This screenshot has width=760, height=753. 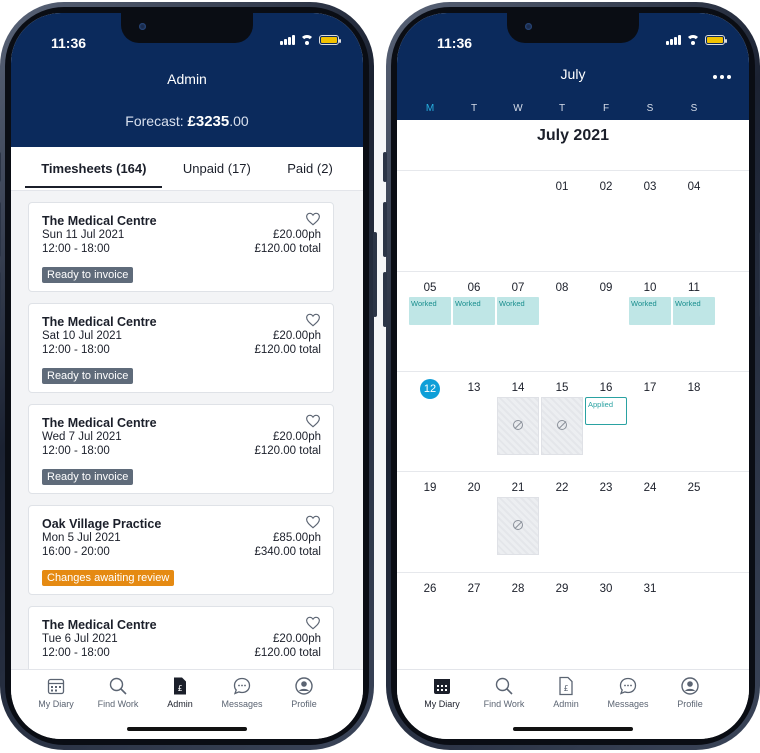 What do you see at coordinates (694, 388) in the screenshot?
I see `calendar-day: 18` at bounding box center [694, 388].